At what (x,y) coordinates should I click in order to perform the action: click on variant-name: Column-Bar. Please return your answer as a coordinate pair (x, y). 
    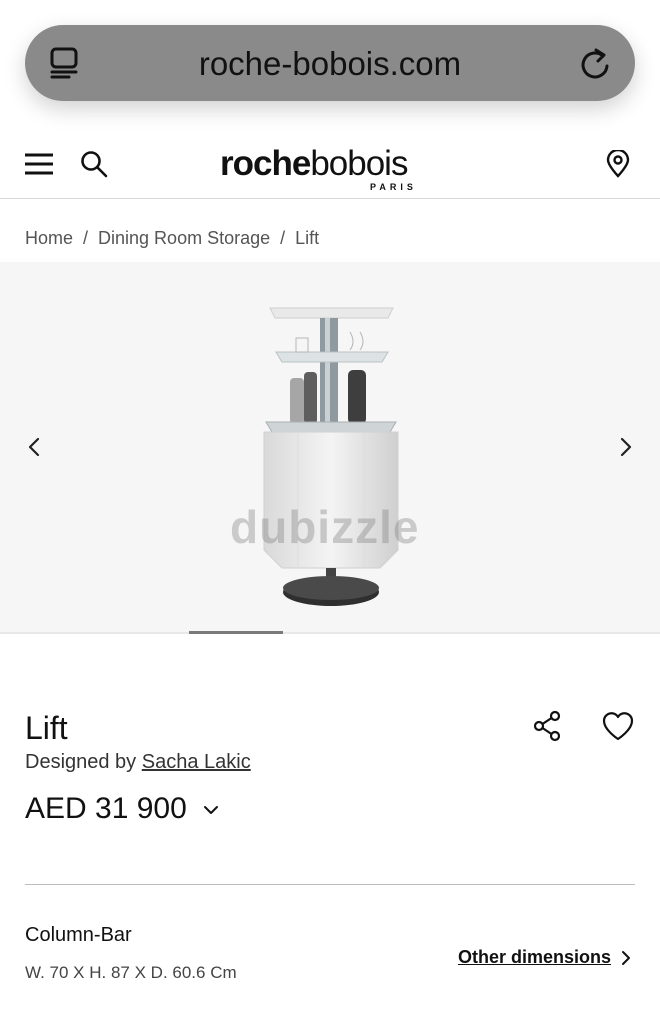
    Looking at the image, I should click on (78, 935).